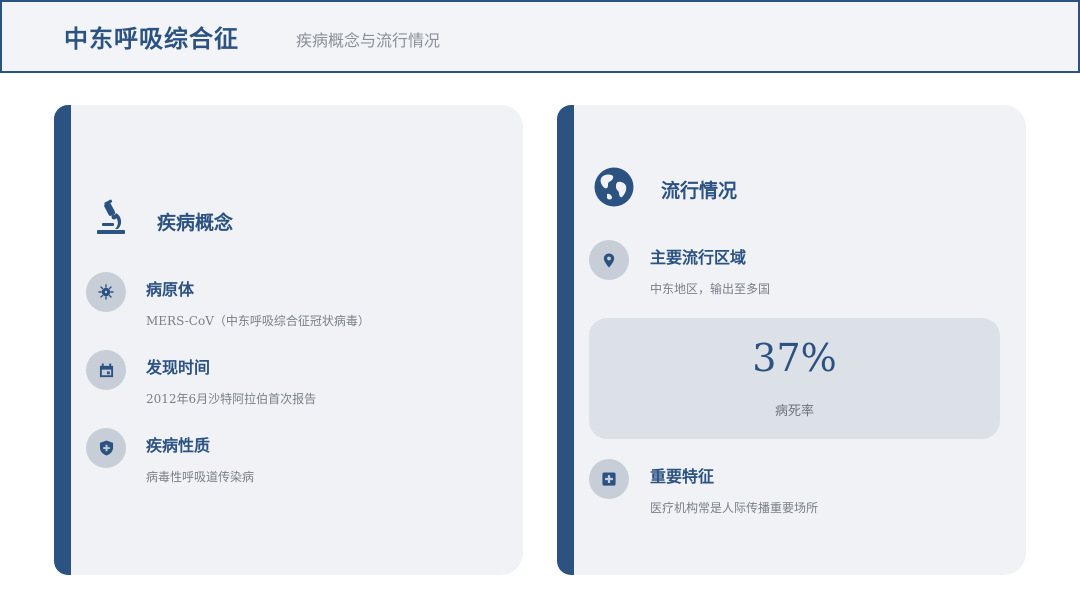 The height and width of the screenshot is (608, 1080). What do you see at coordinates (111, 216) in the screenshot?
I see `microscope-icon` at bounding box center [111, 216].